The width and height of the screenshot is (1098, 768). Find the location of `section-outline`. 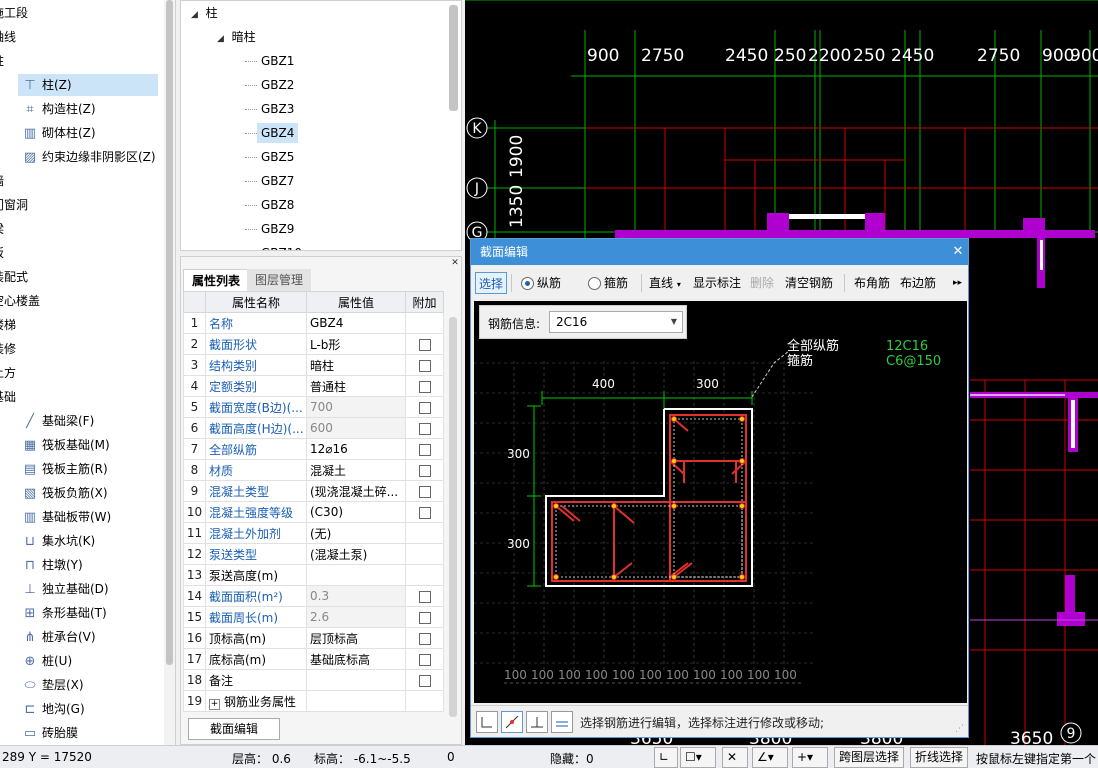

section-outline is located at coordinates (649, 497).